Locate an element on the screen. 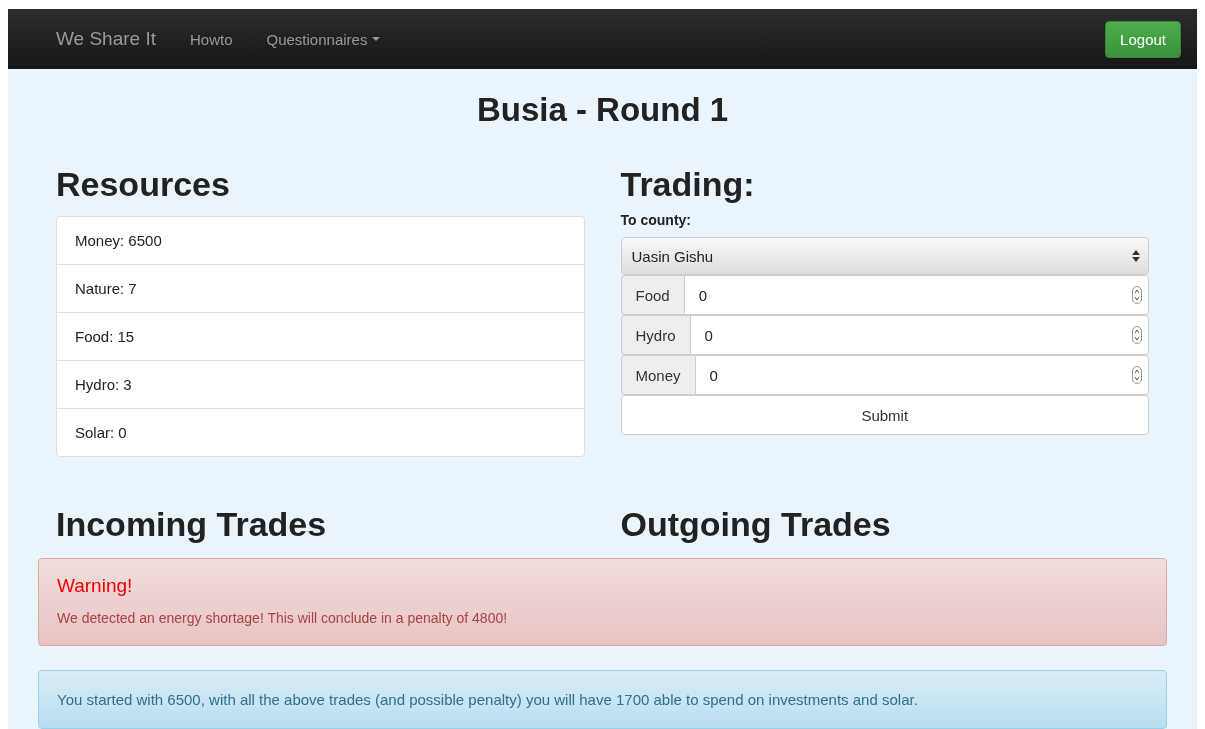 The height and width of the screenshot is (729, 1205). brand-name: We Share It is located at coordinates (106, 39).